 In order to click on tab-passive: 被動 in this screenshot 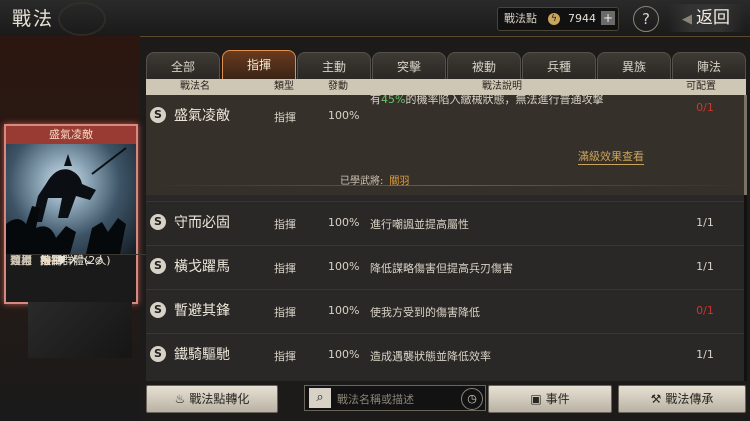, I will do `click(484, 65)`.